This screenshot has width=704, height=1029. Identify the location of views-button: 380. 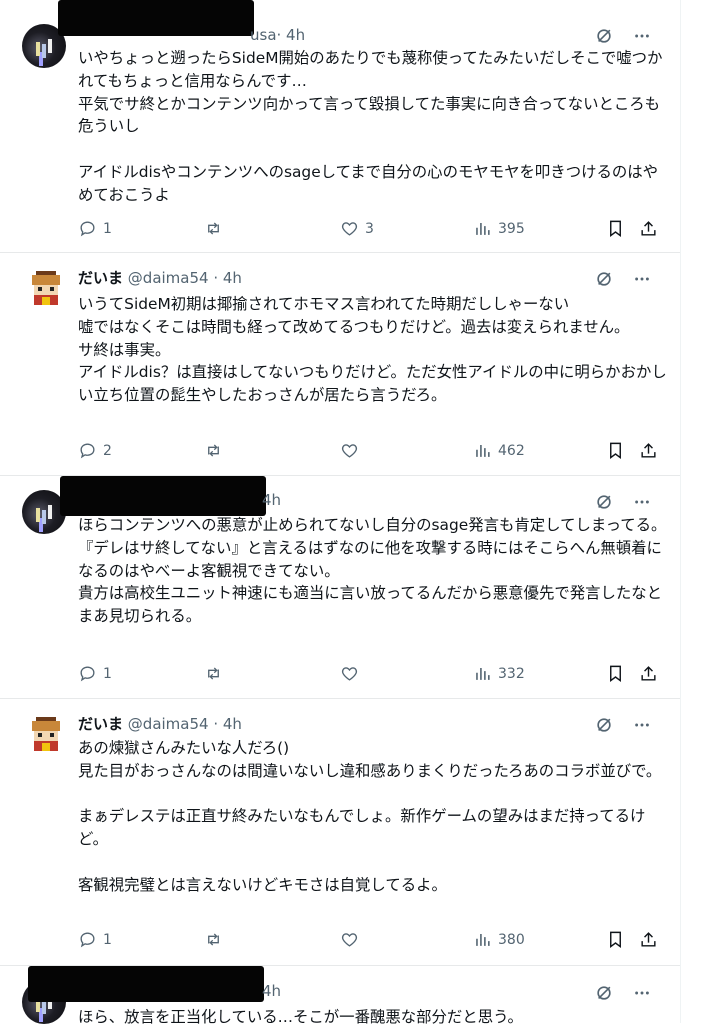
(499, 939).